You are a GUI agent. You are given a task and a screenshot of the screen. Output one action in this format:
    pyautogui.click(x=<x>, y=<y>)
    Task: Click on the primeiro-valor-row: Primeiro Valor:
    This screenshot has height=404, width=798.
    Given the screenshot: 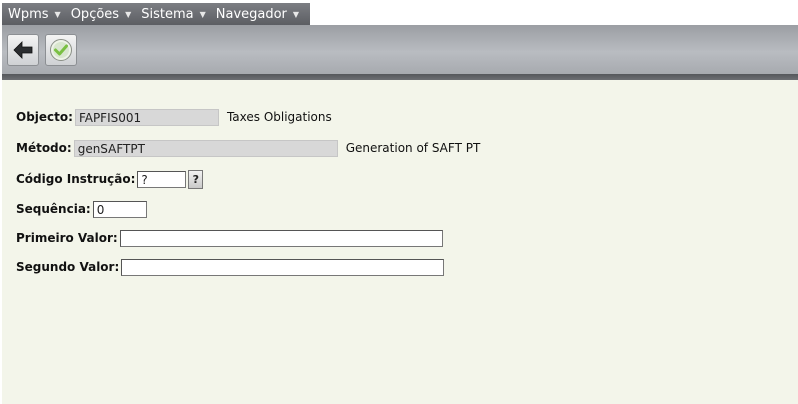 What is the action you would take?
    pyautogui.click(x=229, y=238)
    